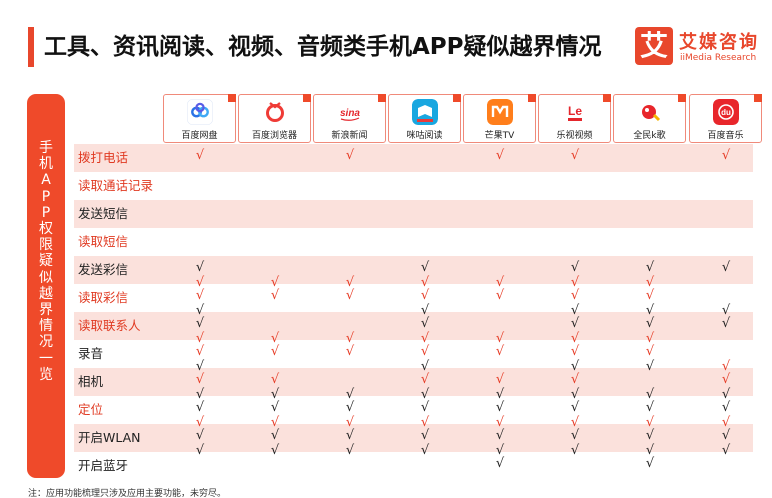 This screenshot has width=772, height=498. Describe the element at coordinates (323, 47) in the screenshot. I see `page-title: 工具、资讯阅读、视频、音频类手机APP疑似越界情况` at that location.